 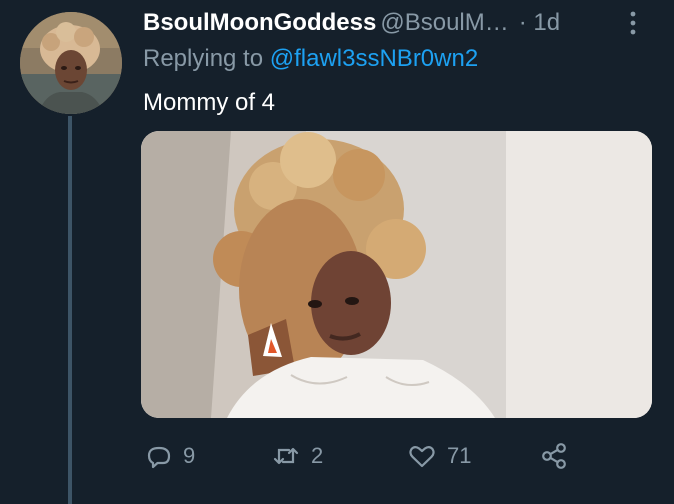 What do you see at coordinates (422, 457) in the screenshot?
I see `heart-icon` at bounding box center [422, 457].